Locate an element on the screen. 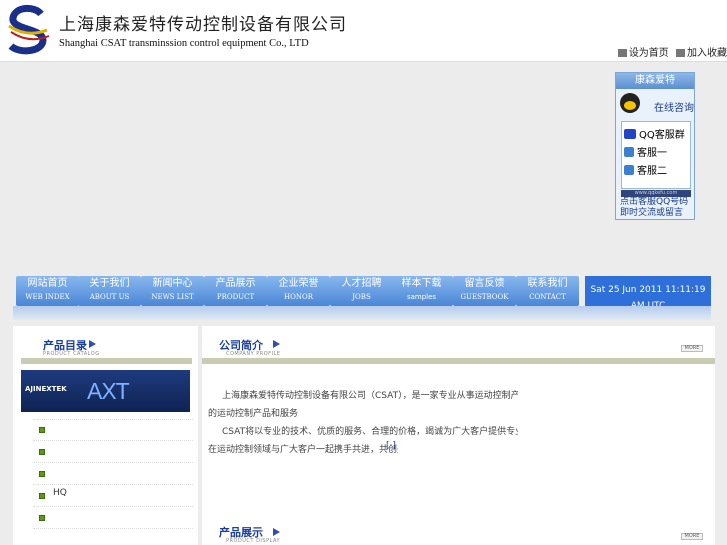  qq-group-link: QQ客服群 is located at coordinates (656, 137).